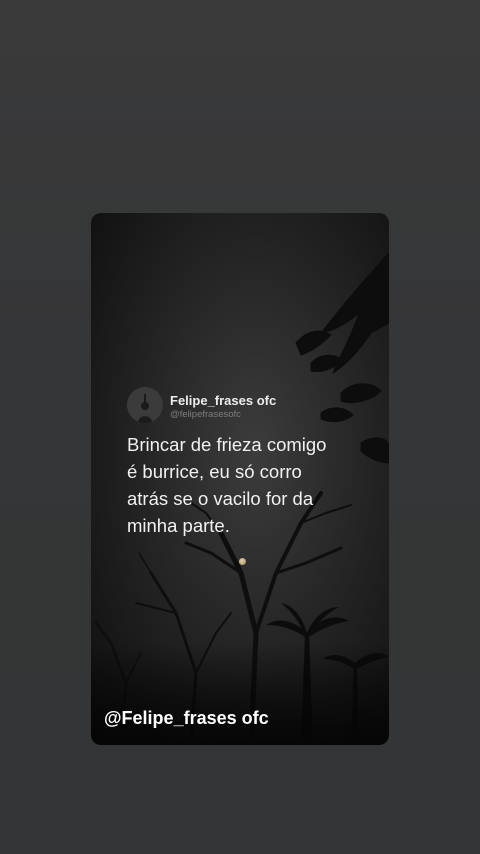  I want to click on post-header: Felipe_frases ofc @felipefrasesofc, so click(247, 405).